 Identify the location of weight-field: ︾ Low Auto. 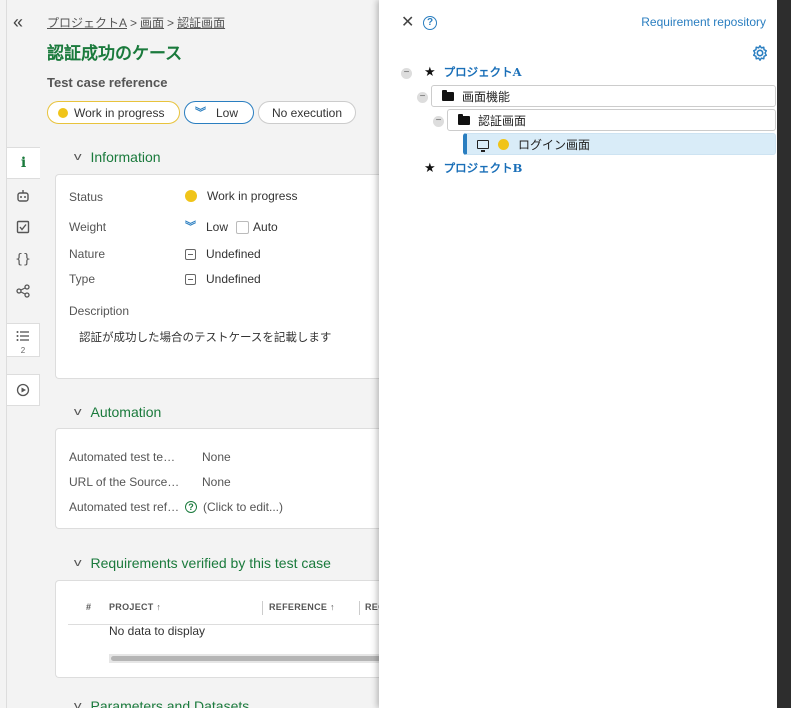
(231, 227).